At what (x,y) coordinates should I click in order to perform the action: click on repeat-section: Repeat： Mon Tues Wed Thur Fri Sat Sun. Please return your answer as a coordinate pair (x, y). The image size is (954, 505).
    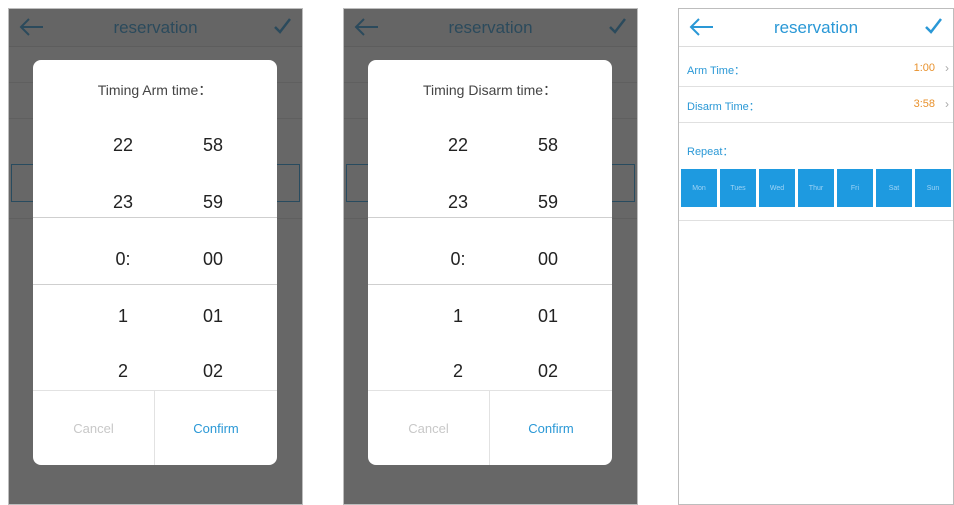
    Looking at the image, I should click on (816, 176).